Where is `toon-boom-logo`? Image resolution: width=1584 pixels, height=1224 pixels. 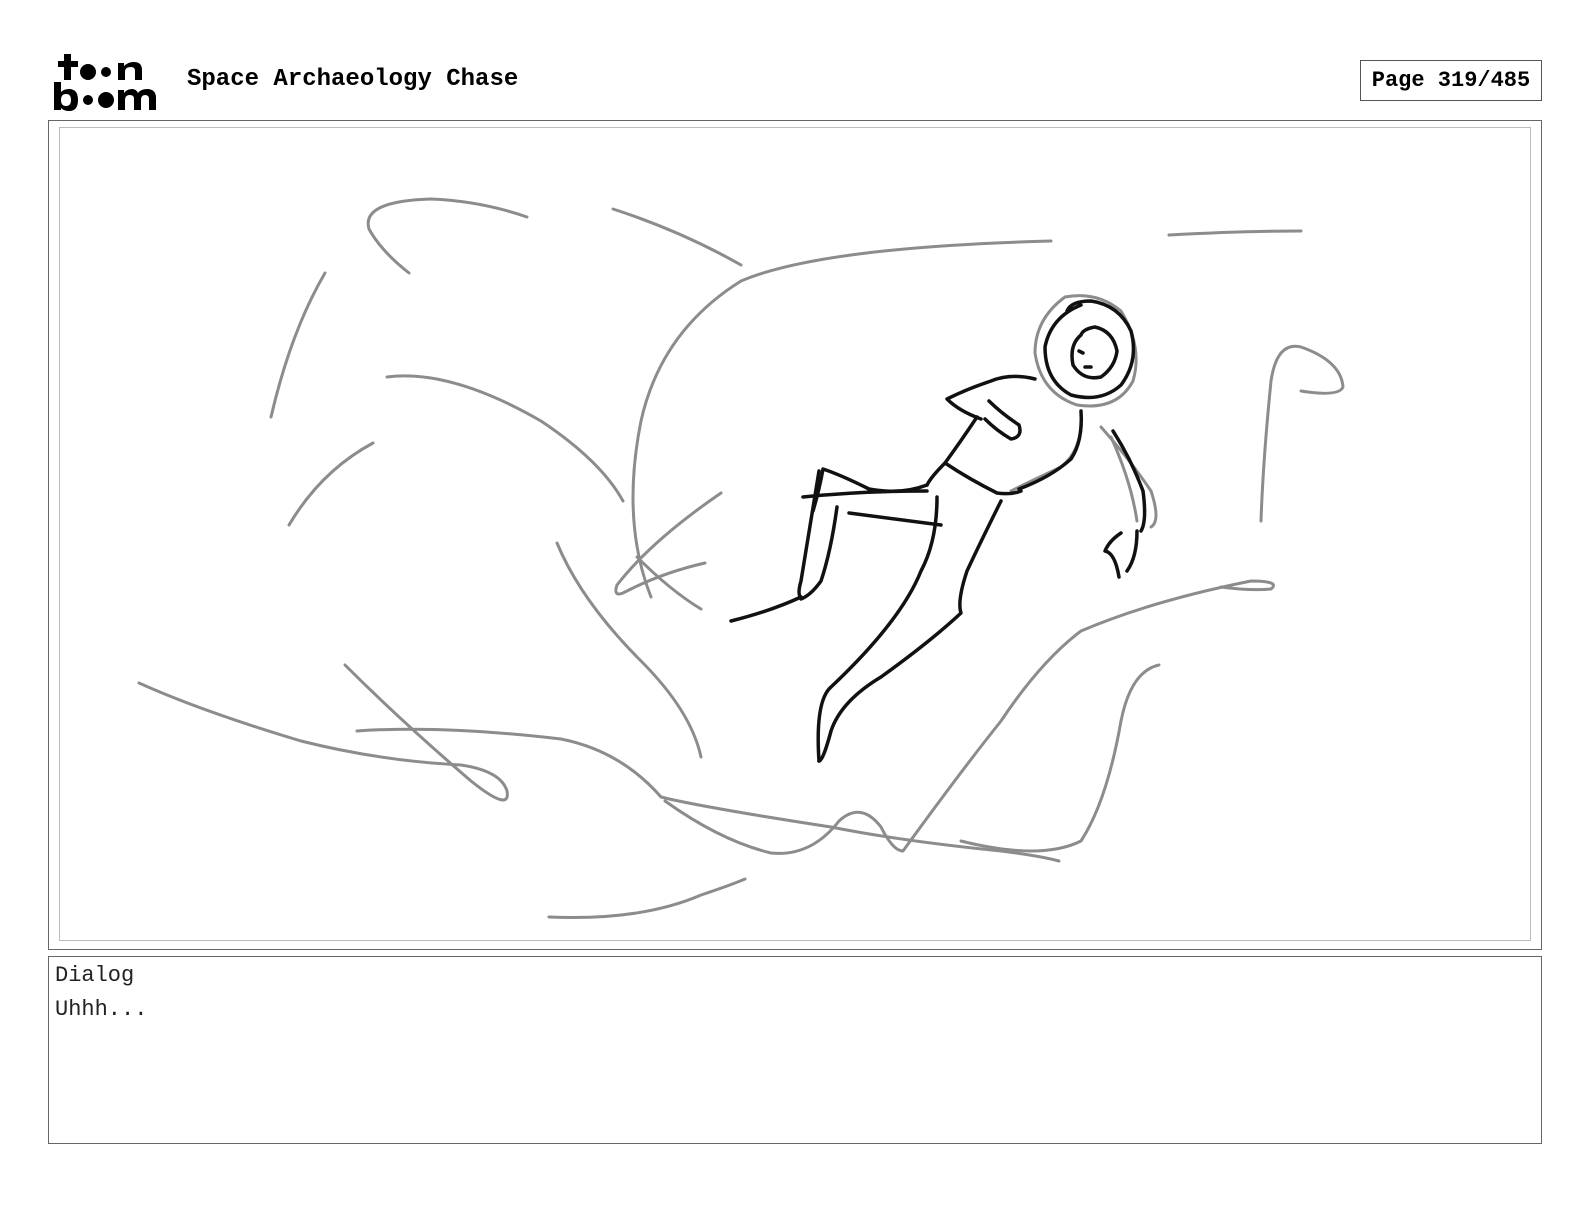 toon-boom-logo is located at coordinates (109, 82).